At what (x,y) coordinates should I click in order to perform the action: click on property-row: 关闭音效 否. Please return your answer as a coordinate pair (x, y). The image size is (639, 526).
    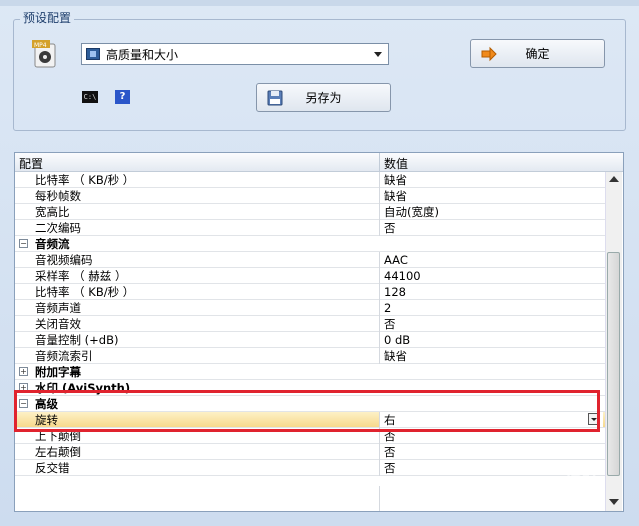
    Looking at the image, I should click on (310, 324).